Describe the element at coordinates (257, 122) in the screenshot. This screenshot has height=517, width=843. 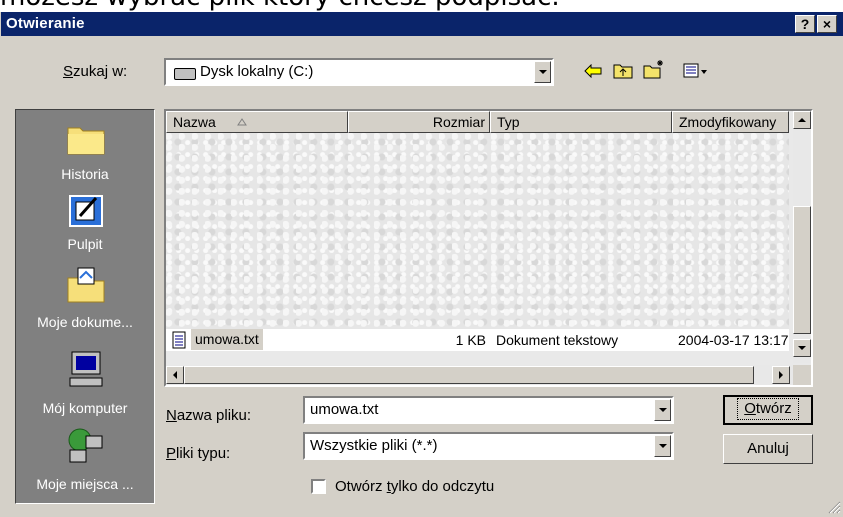
I see `column-header-name: Nazwa` at that location.